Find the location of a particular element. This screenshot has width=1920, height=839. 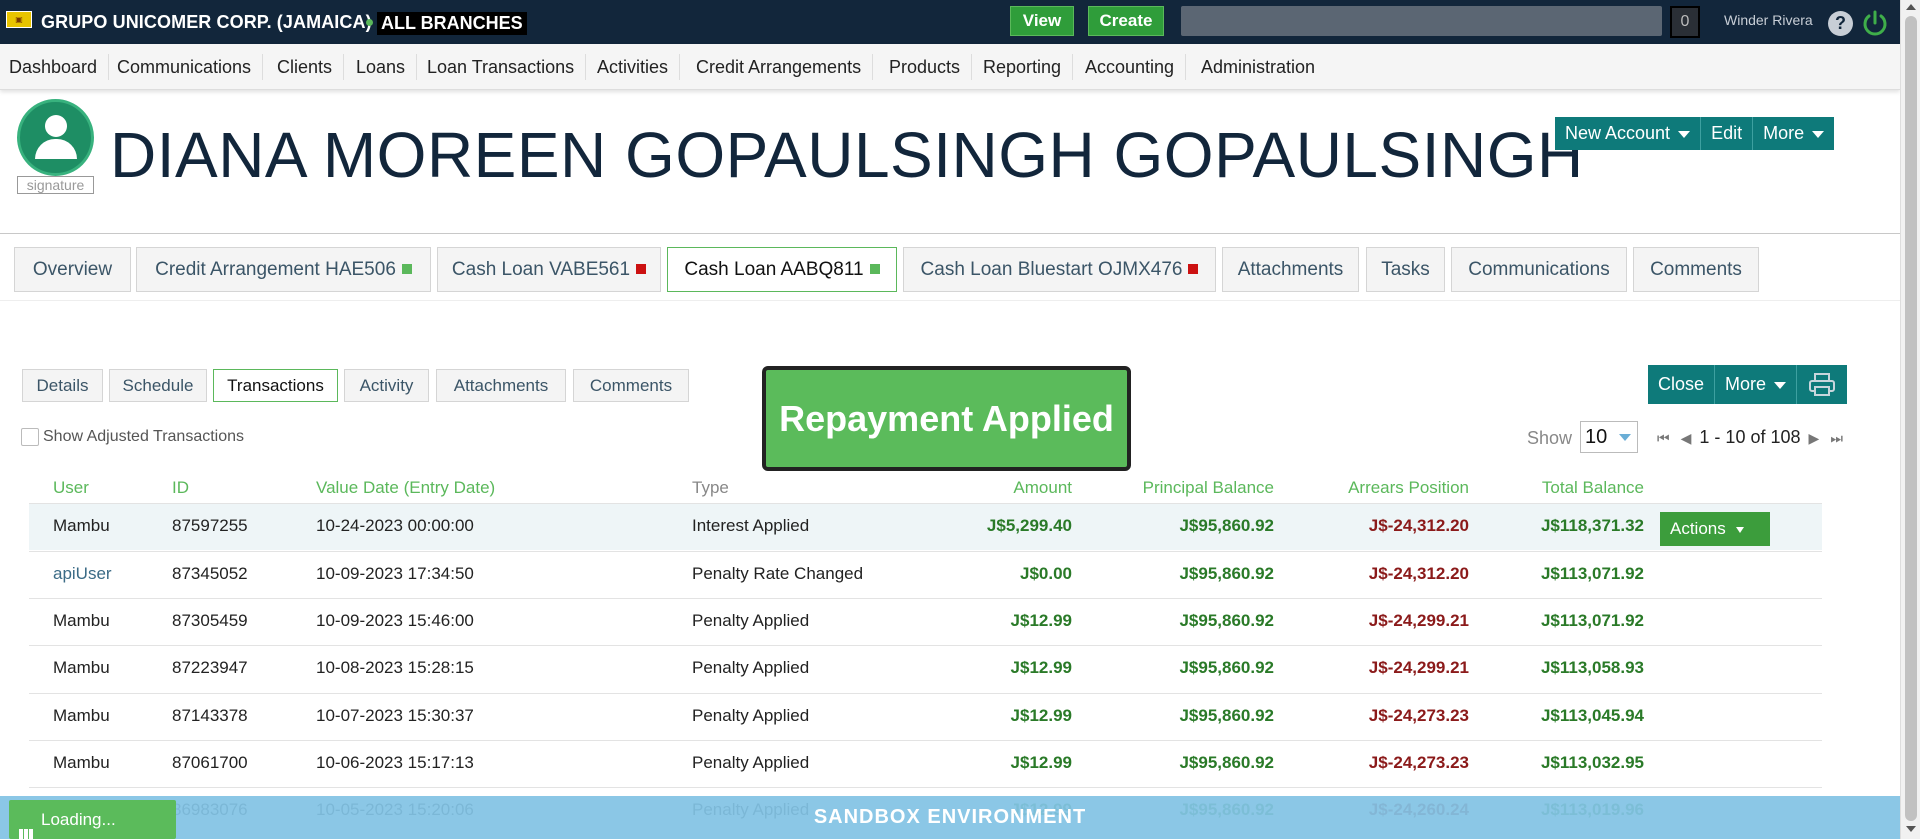

col-value-date: Value Date (Entry Date) is located at coordinates (405, 488).